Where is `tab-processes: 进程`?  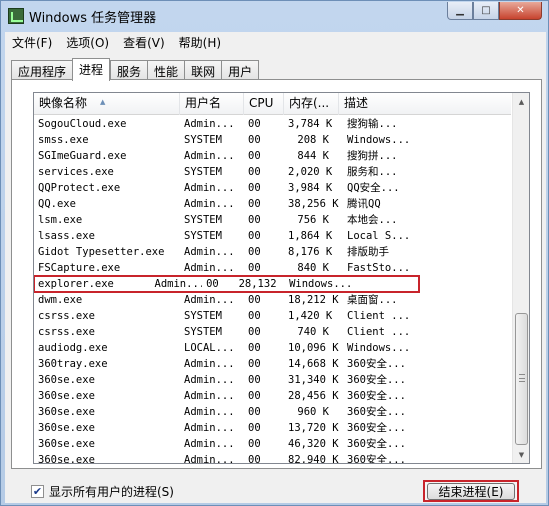 tab-processes: 进程 is located at coordinates (91, 69).